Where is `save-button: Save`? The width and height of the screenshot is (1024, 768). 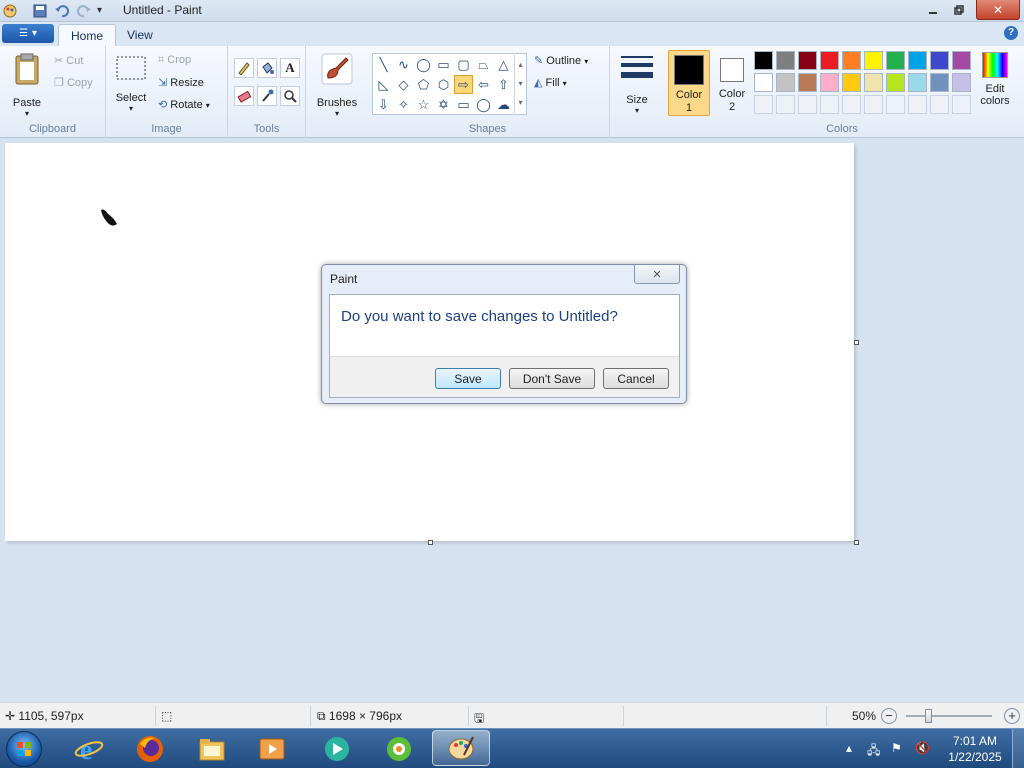 save-button: Save is located at coordinates (468, 378).